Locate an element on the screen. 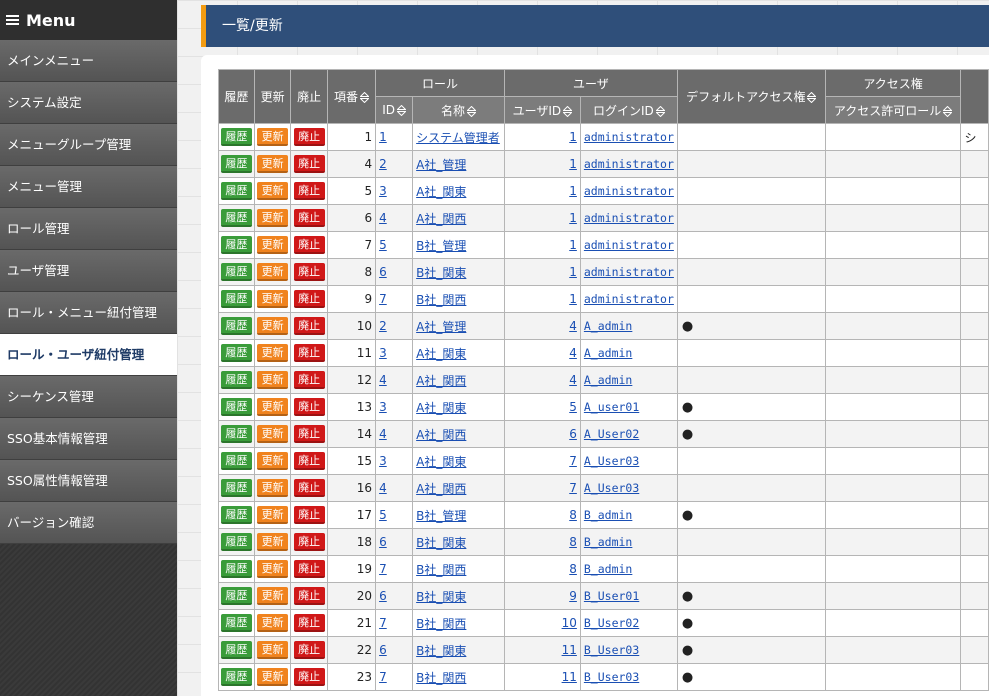 The image size is (989, 696). role-name-link: A社_管理 is located at coordinates (441, 327).